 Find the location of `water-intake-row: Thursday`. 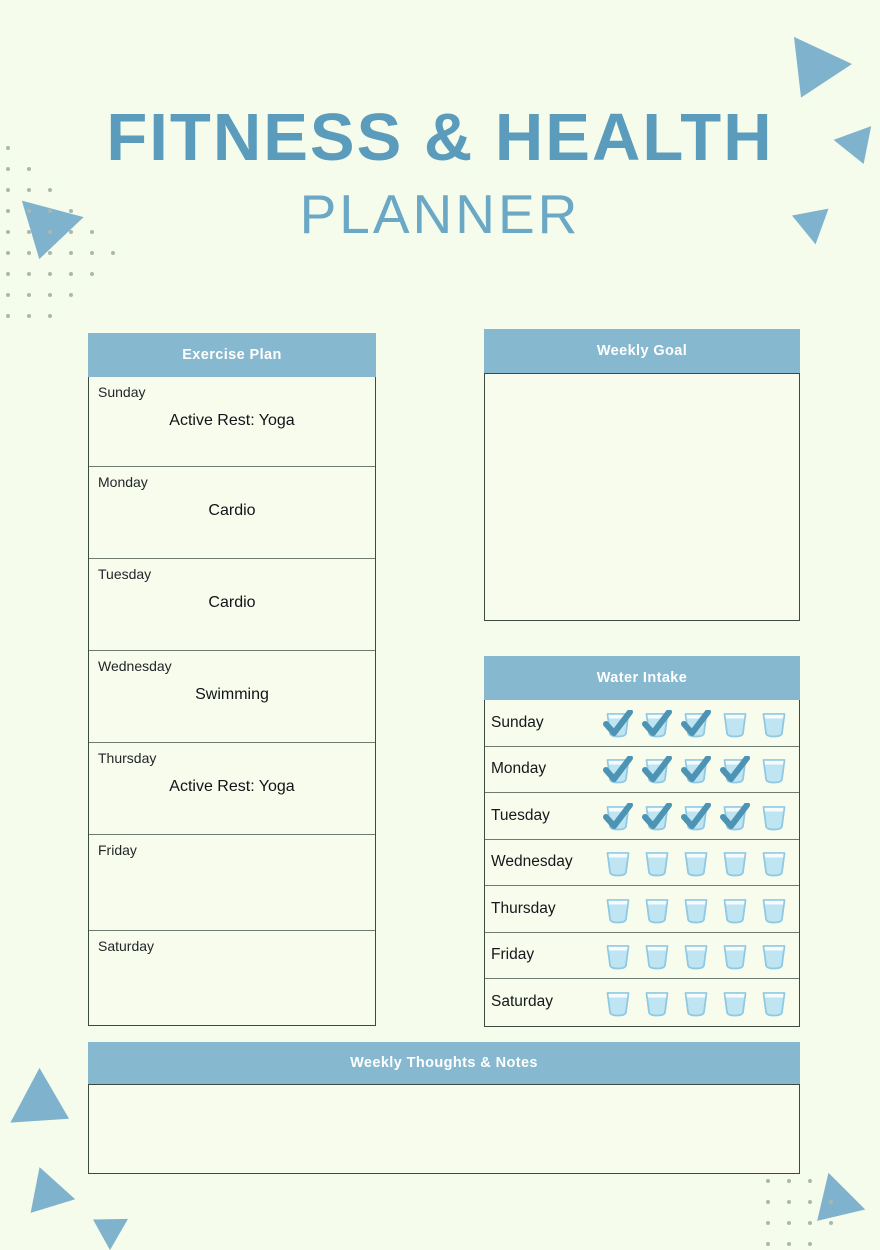

water-intake-row: Thursday is located at coordinates (642, 909).